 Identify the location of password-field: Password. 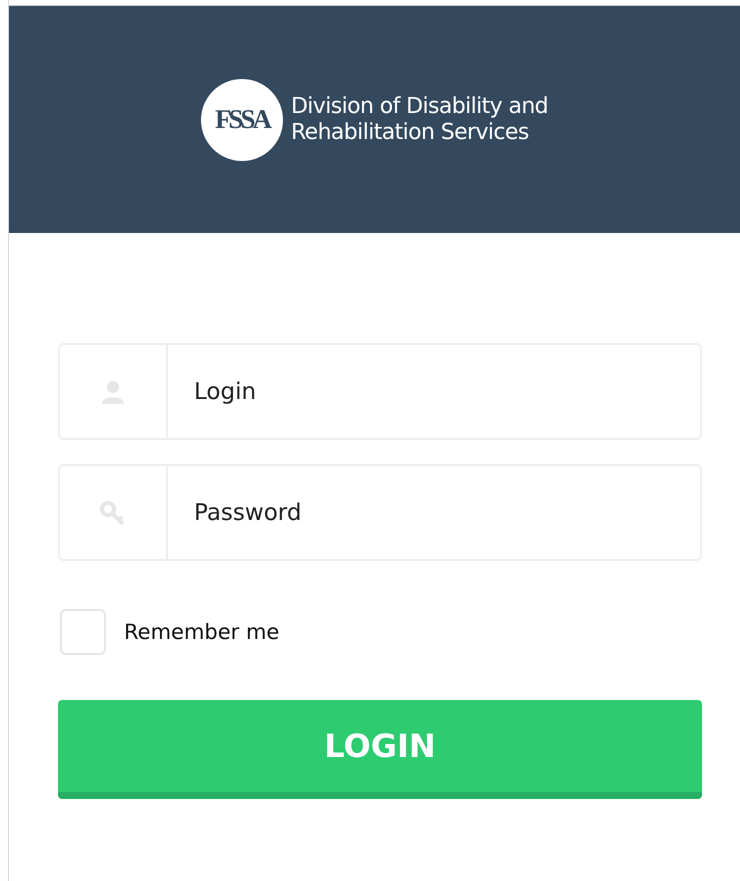
(434, 512).